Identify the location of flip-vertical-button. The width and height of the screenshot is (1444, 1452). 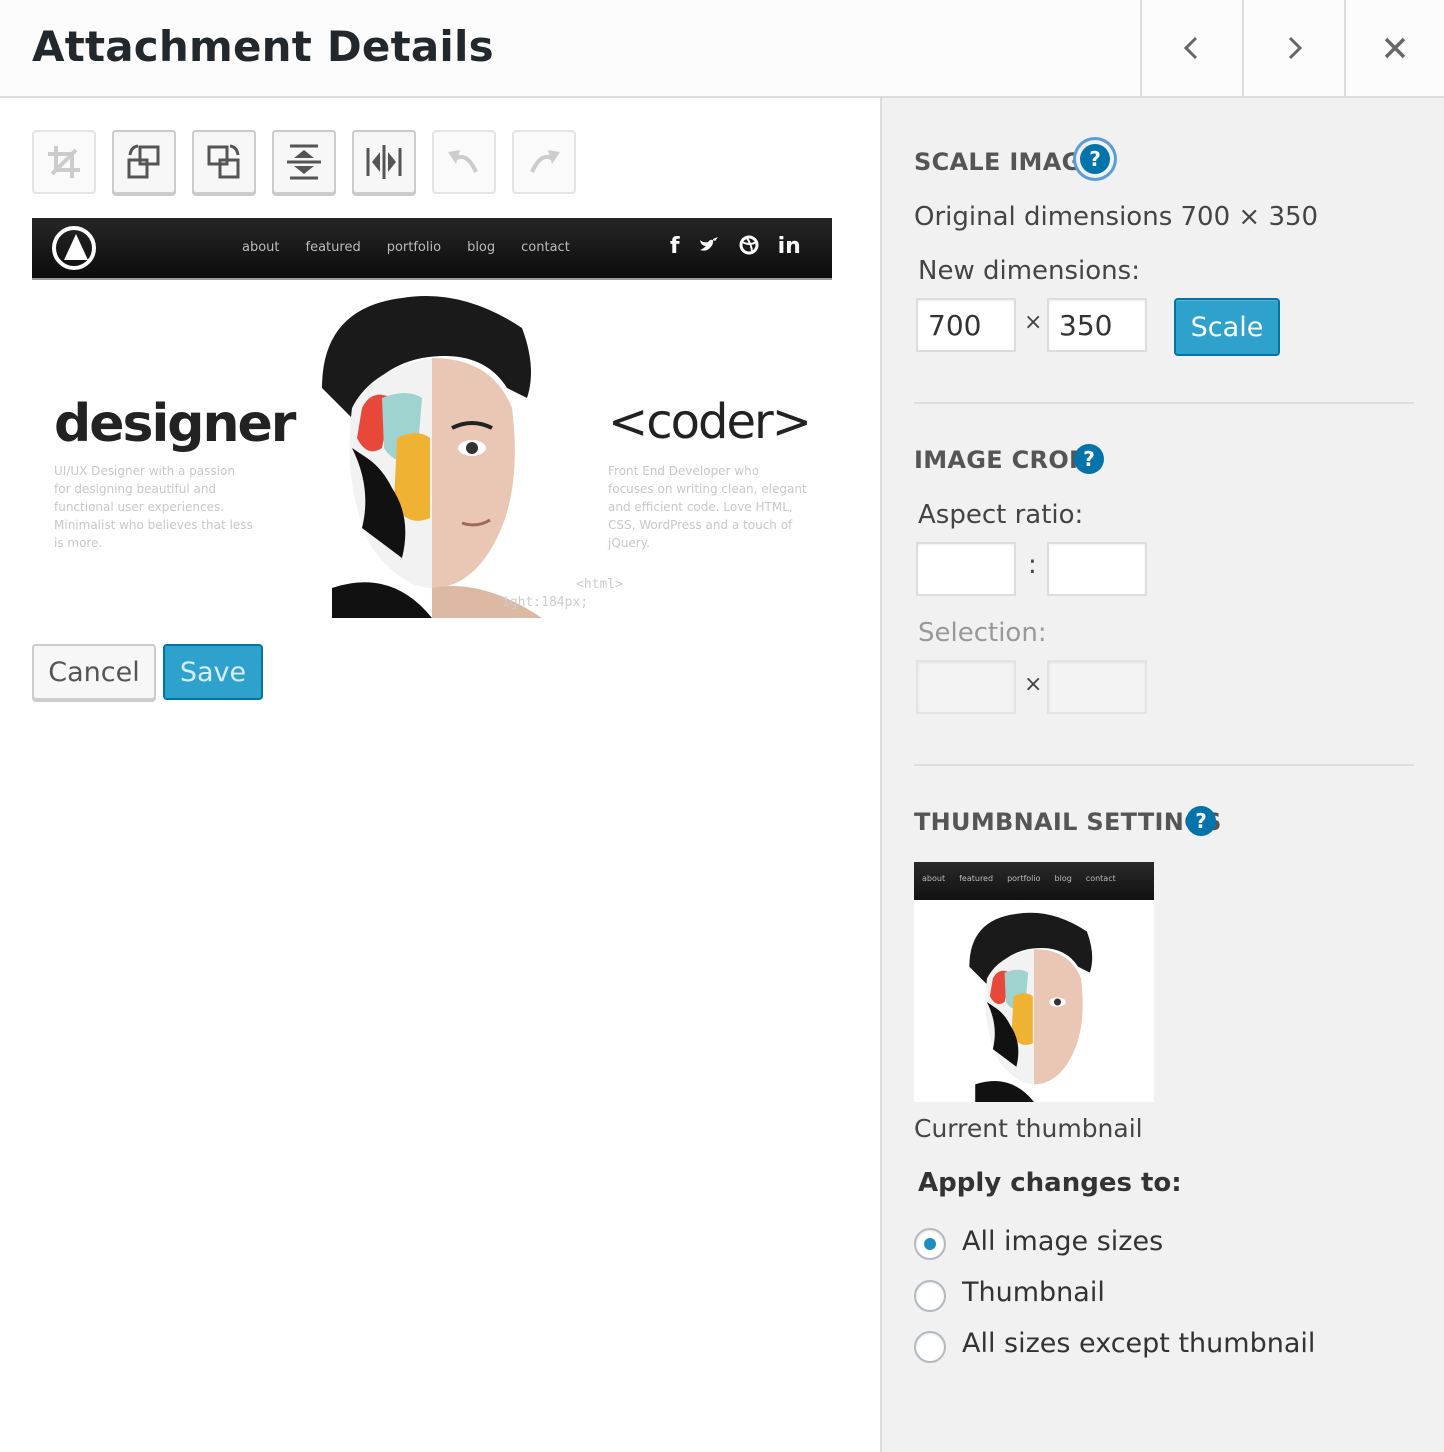
(304, 162).